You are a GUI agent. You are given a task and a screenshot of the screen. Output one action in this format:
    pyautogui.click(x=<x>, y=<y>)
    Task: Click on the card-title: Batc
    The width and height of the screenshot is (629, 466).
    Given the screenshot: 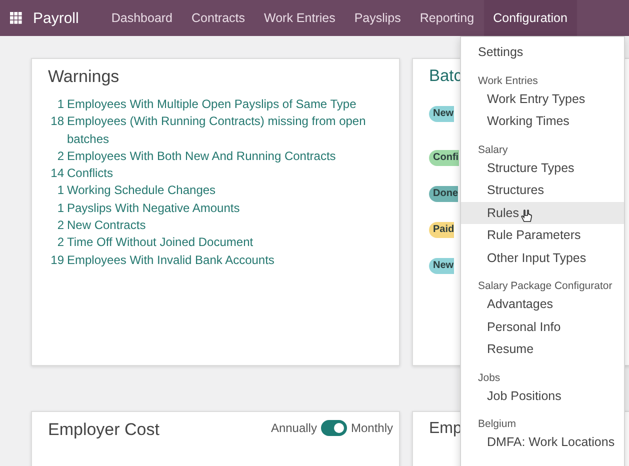 What is the action you would take?
    pyautogui.click(x=445, y=76)
    